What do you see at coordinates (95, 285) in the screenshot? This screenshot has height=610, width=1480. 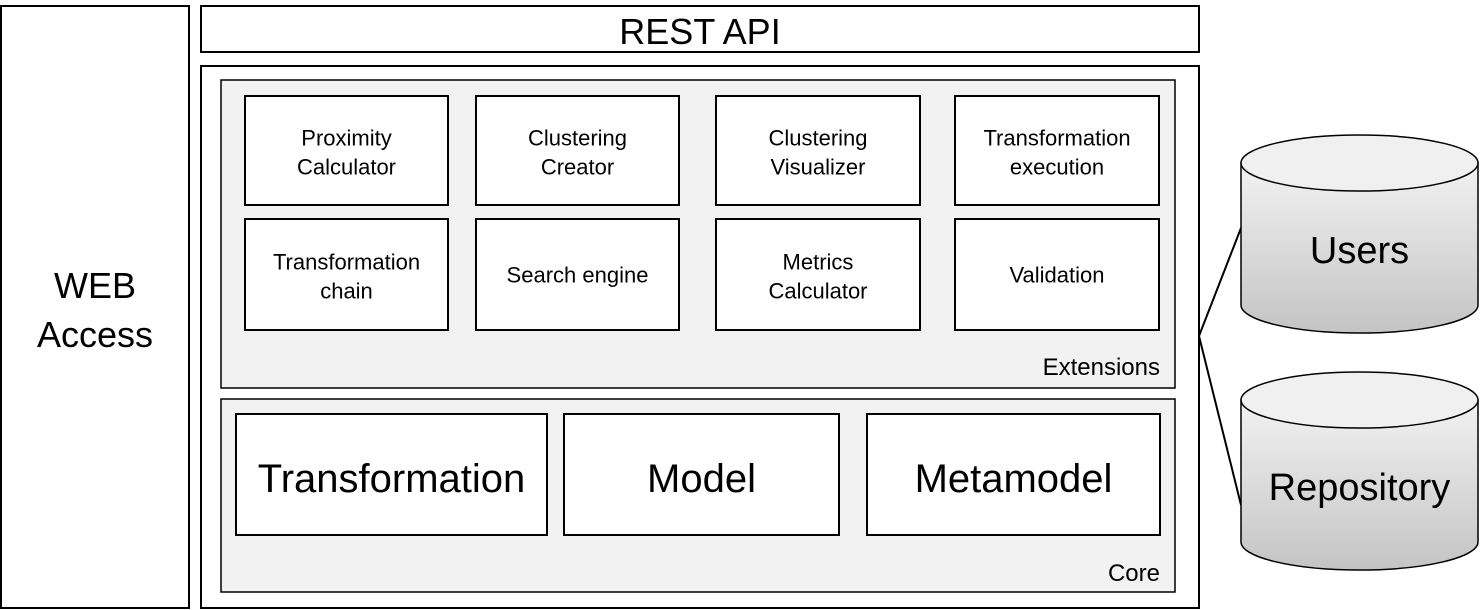 I see `web-access-label-1: WEB` at bounding box center [95, 285].